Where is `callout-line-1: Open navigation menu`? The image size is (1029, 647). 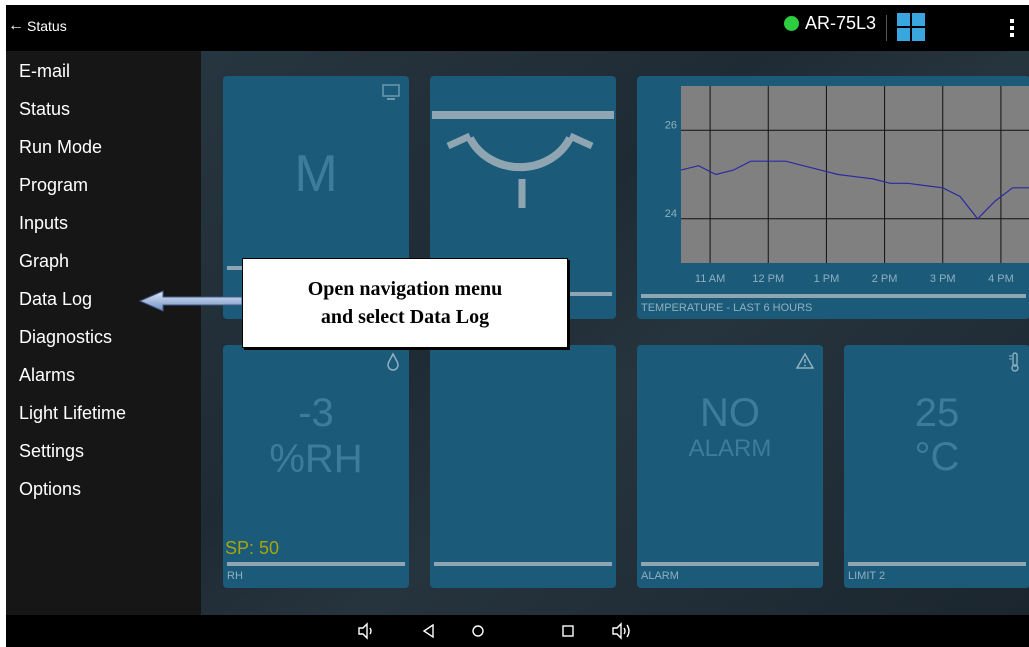 callout-line-1: Open navigation menu is located at coordinates (405, 289).